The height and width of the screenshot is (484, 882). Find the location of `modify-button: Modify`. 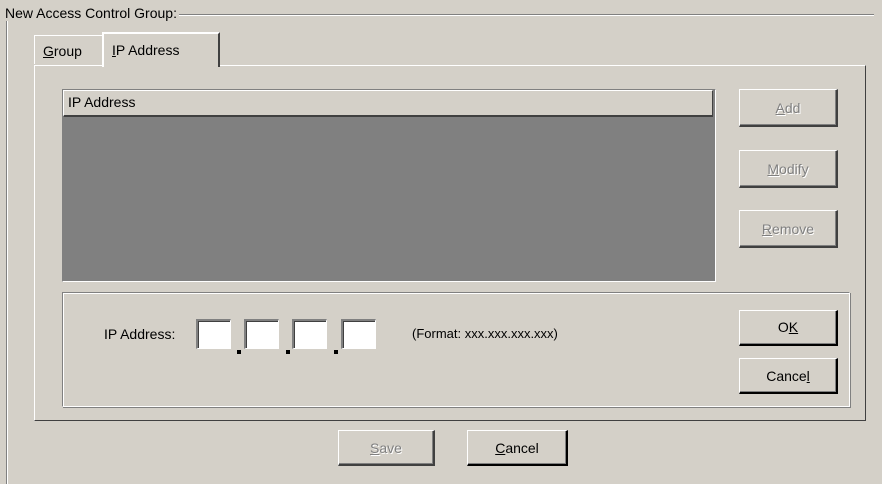

modify-button: Modify is located at coordinates (788, 169).